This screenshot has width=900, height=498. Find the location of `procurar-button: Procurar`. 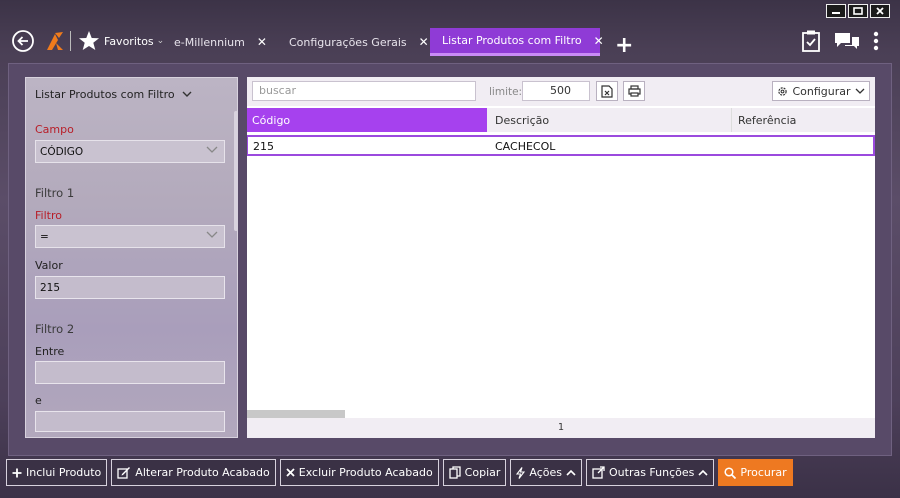

procurar-button: Procurar is located at coordinates (755, 472).